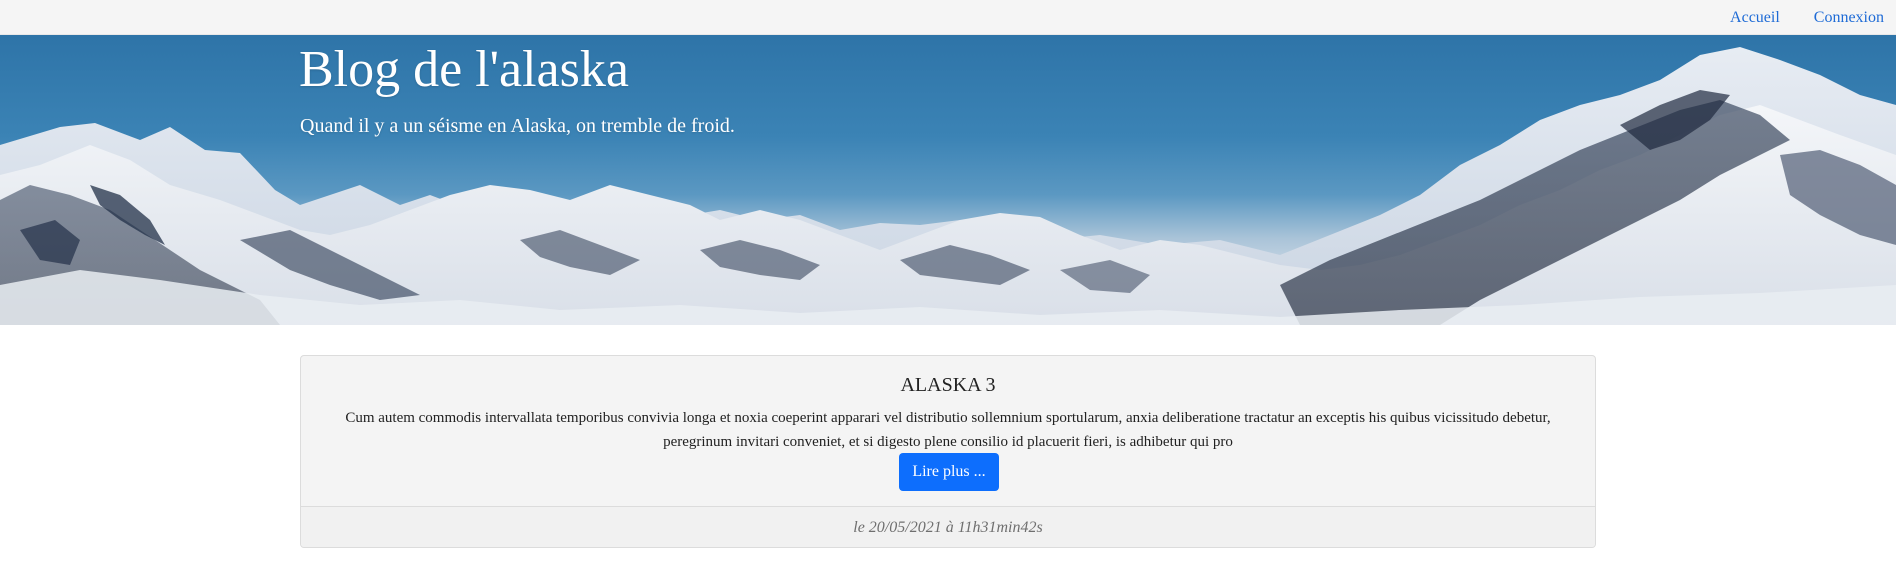  What do you see at coordinates (464, 69) in the screenshot?
I see `page-title: Blog de l'alaska` at bounding box center [464, 69].